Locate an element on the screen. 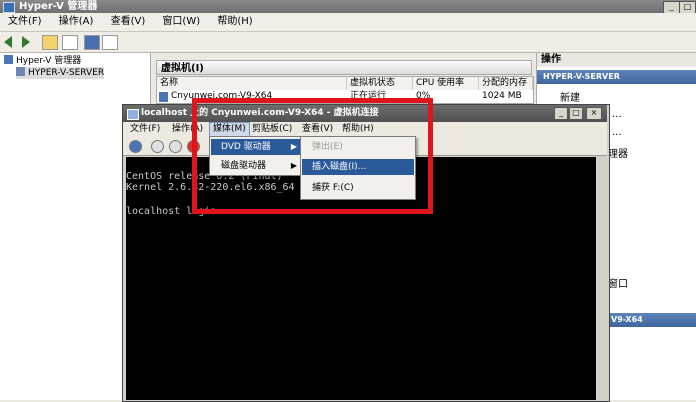  vm-window-icon is located at coordinates (133, 114).